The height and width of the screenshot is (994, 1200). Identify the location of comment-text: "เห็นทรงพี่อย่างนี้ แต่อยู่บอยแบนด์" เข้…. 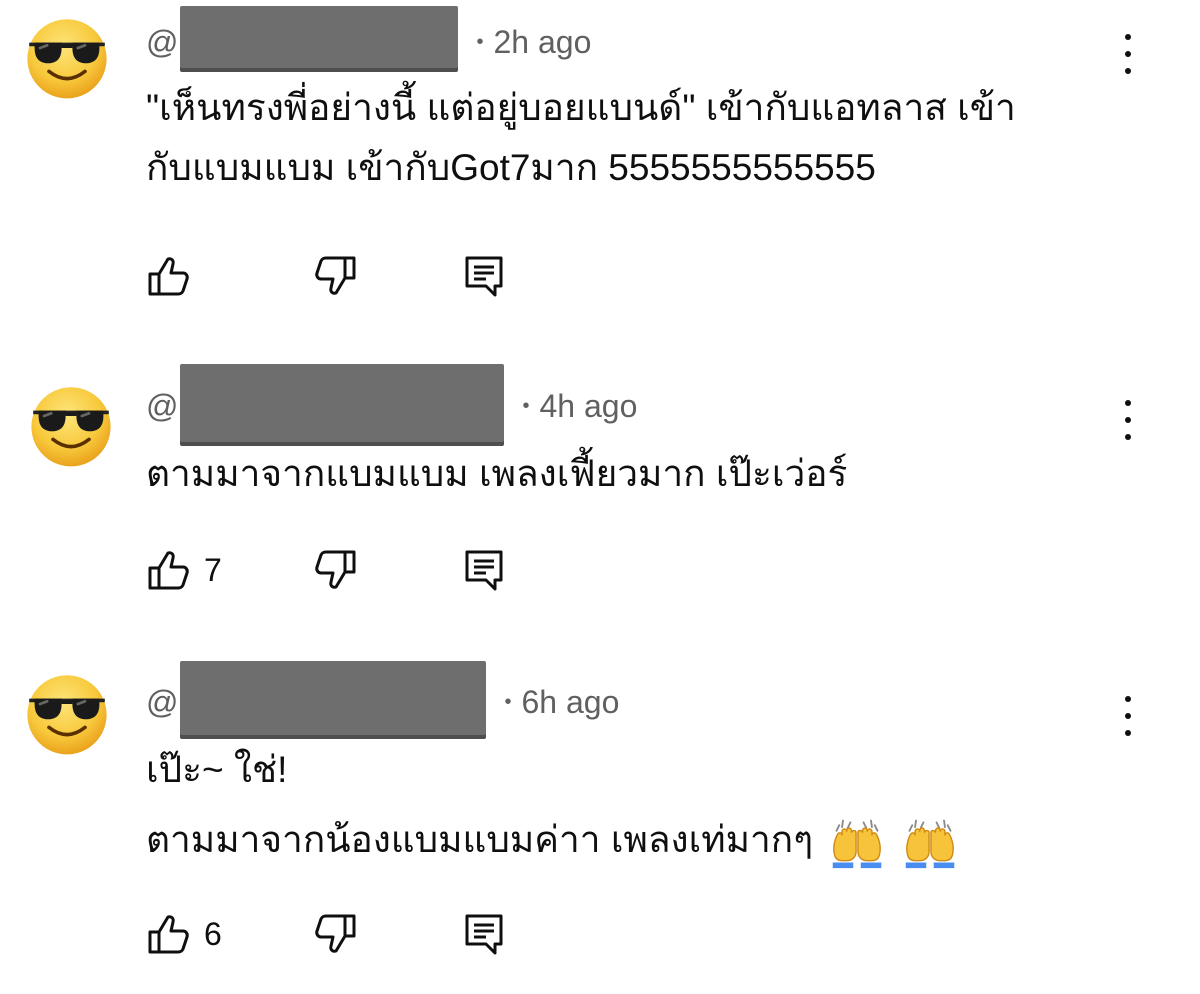
(581, 138).